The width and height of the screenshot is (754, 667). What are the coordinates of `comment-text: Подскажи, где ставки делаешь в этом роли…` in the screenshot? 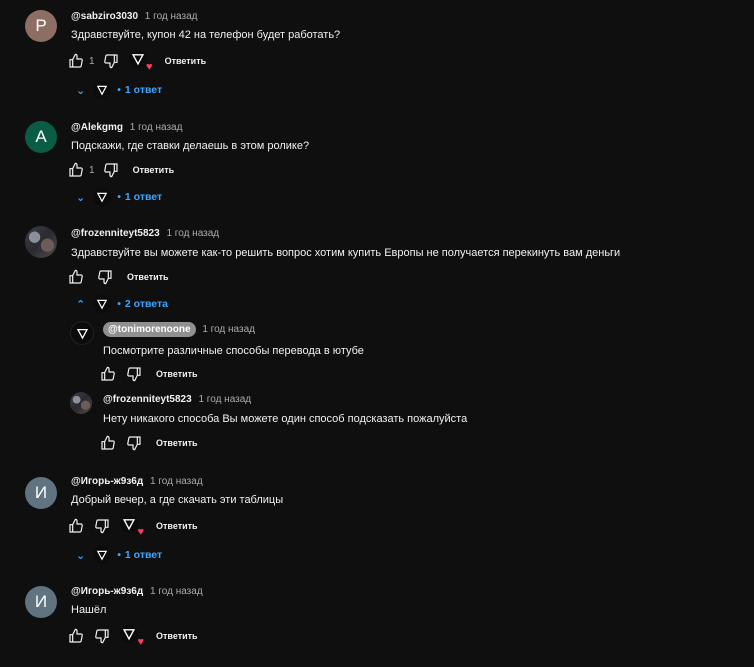 It's located at (190, 146).